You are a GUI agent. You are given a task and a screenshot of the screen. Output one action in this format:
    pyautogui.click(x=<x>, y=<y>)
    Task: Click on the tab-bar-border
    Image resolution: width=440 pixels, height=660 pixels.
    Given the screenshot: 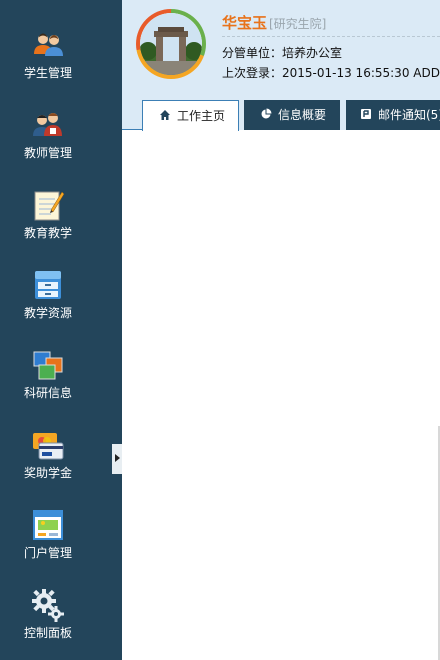 What is the action you would take?
    pyautogui.click(x=132, y=129)
    